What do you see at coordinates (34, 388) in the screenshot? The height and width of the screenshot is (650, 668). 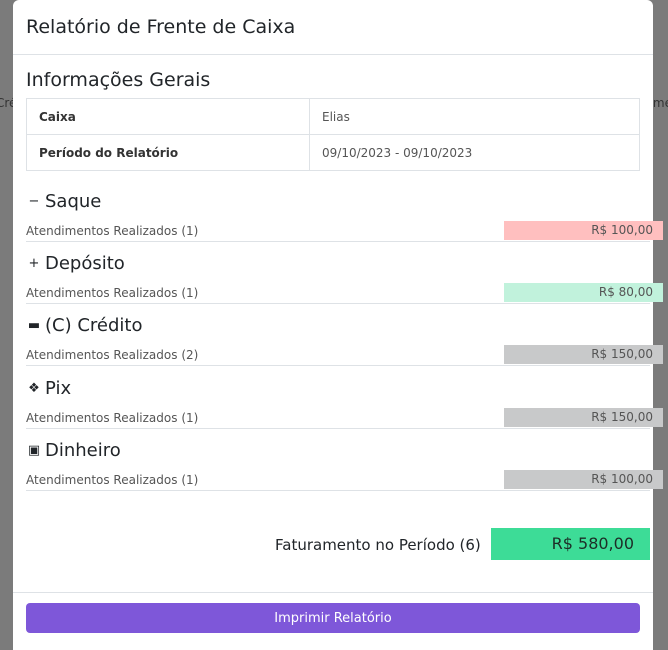 I see `pix-icon: ❖` at bounding box center [34, 388].